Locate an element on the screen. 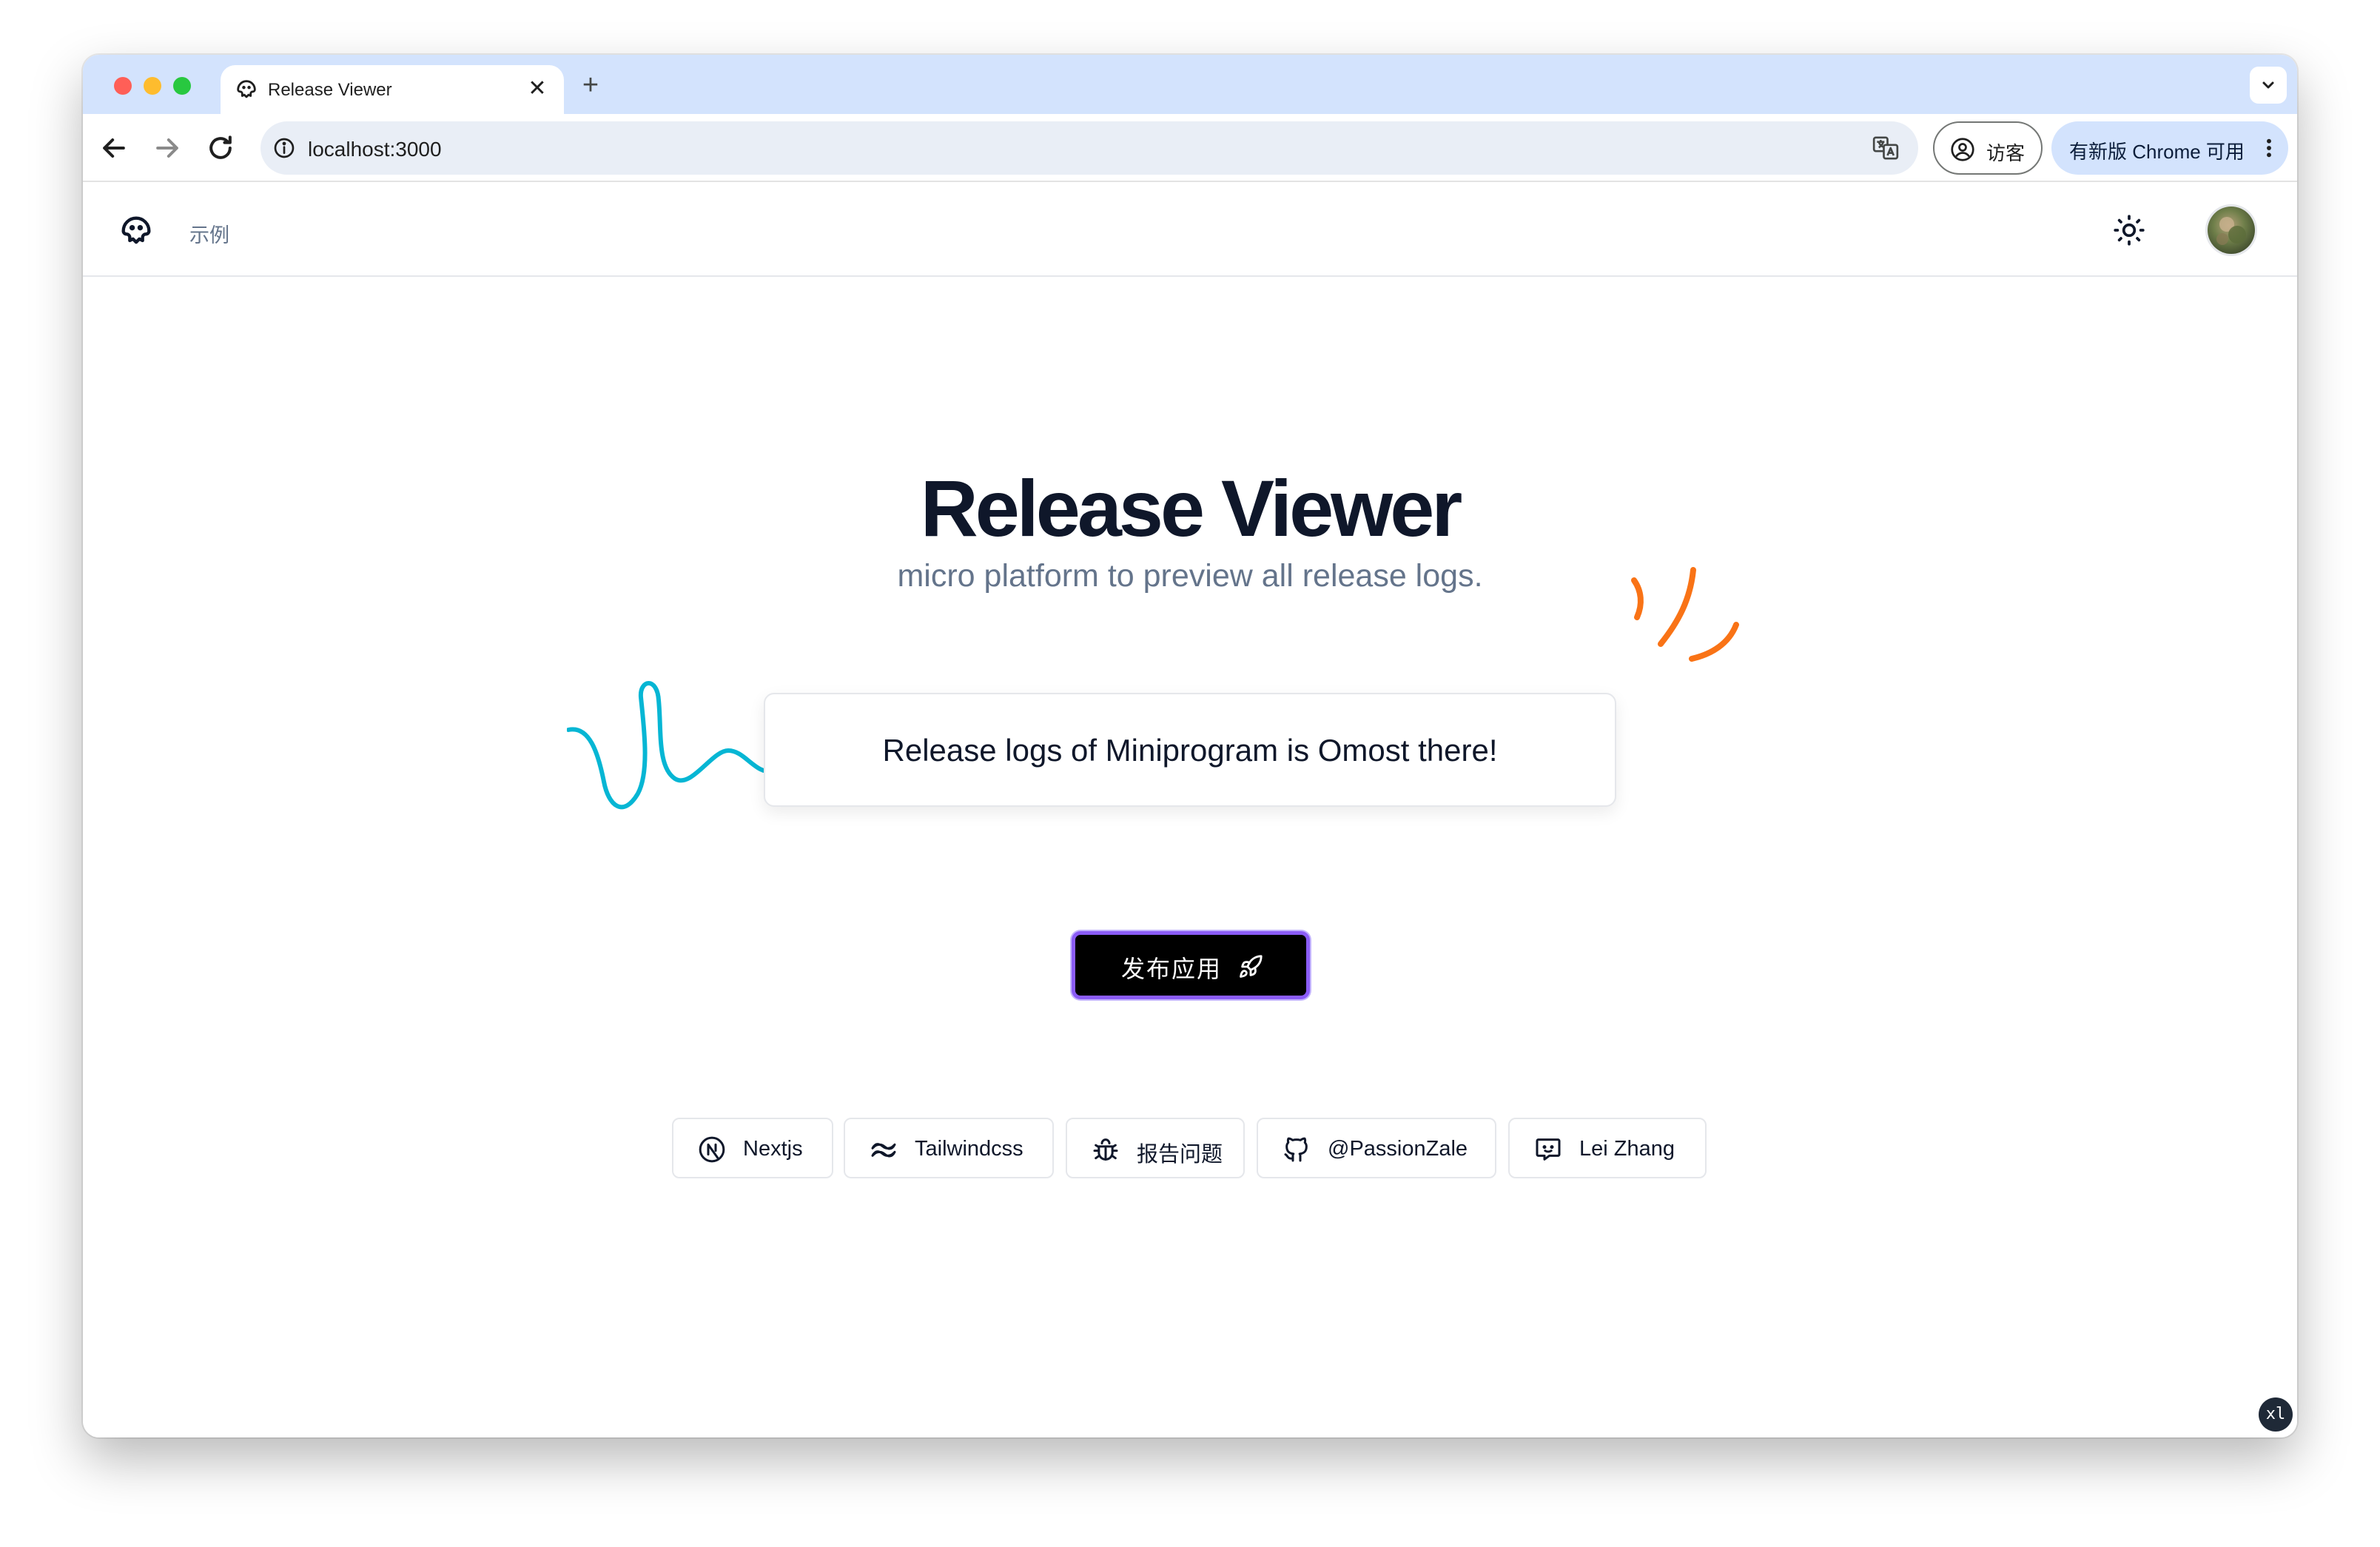 This screenshot has height=1547, width=2380. ghost-logo-icon is located at coordinates (136, 231).